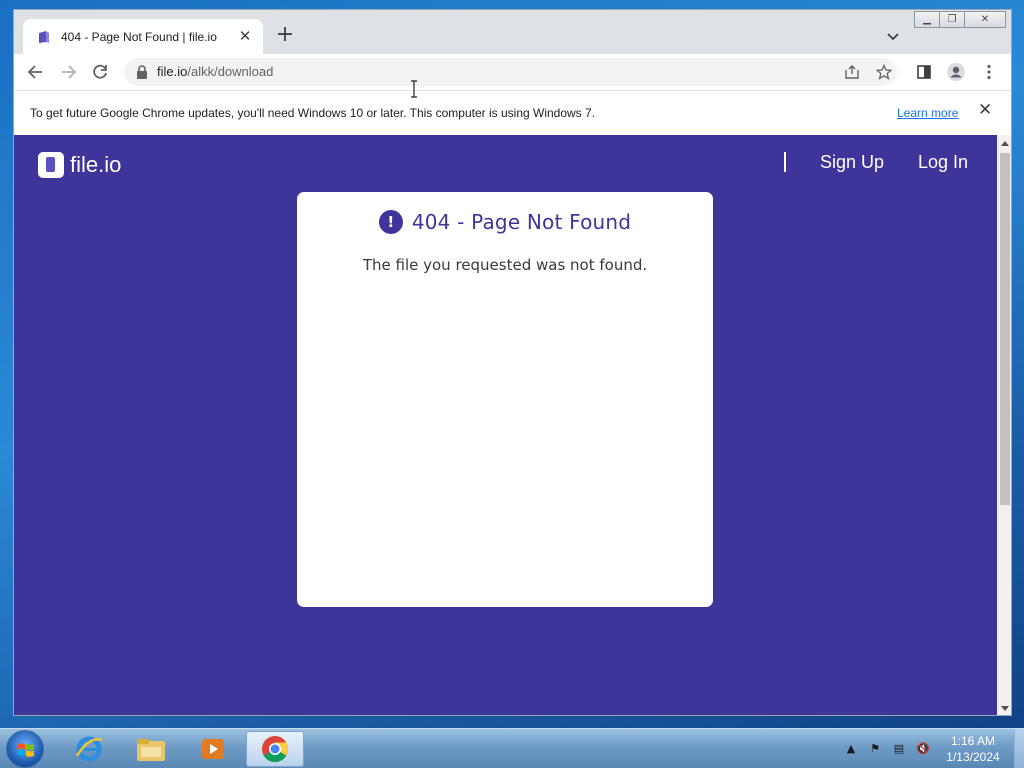  What do you see at coordinates (884, 72) in the screenshot?
I see `bookmark-star-icon` at bounding box center [884, 72].